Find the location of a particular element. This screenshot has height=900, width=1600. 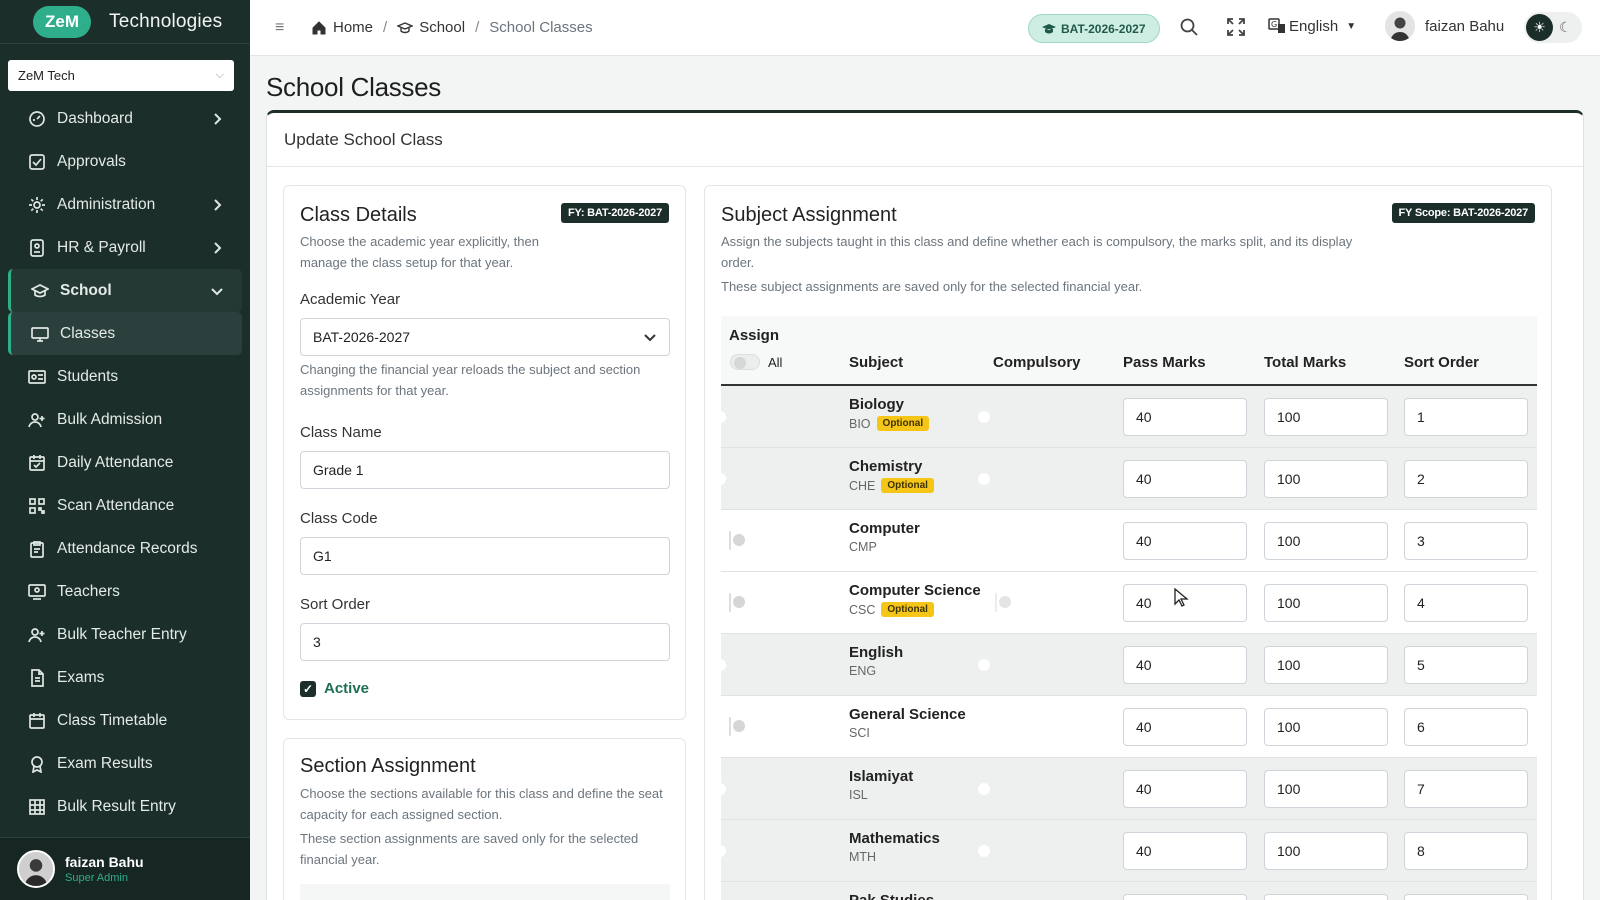

subject-code: BIO is located at coordinates (860, 423).